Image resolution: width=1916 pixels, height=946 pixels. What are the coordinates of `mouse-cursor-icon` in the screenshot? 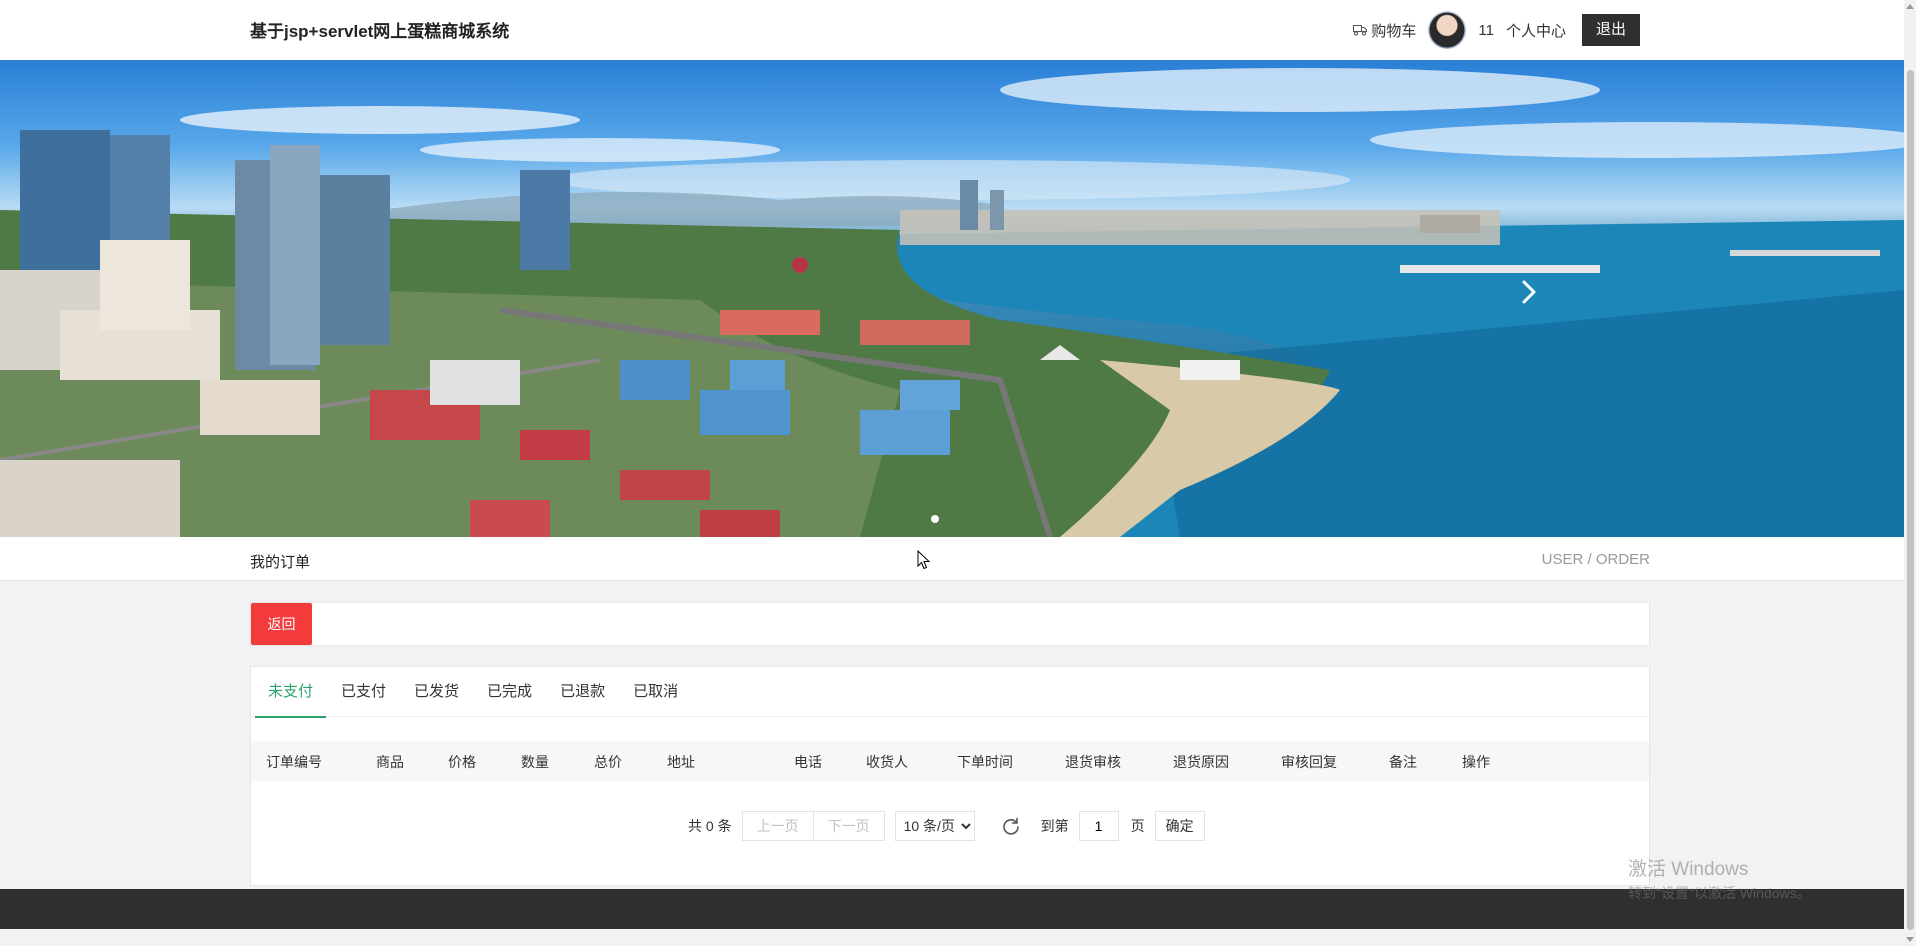 It's located at (924, 560).